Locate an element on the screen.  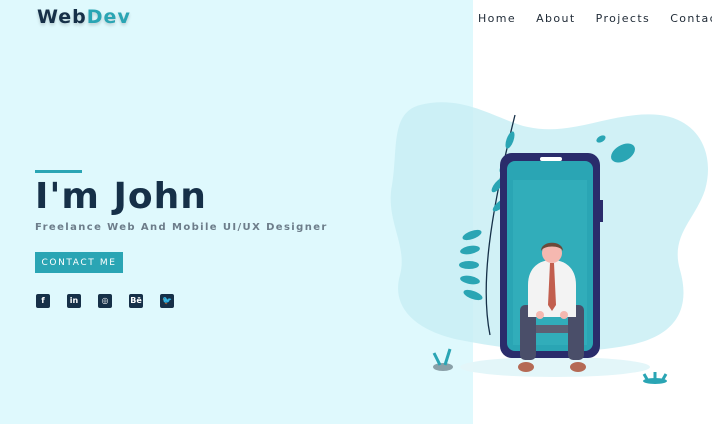
site-logo: WebDev is located at coordinates (84, 17).